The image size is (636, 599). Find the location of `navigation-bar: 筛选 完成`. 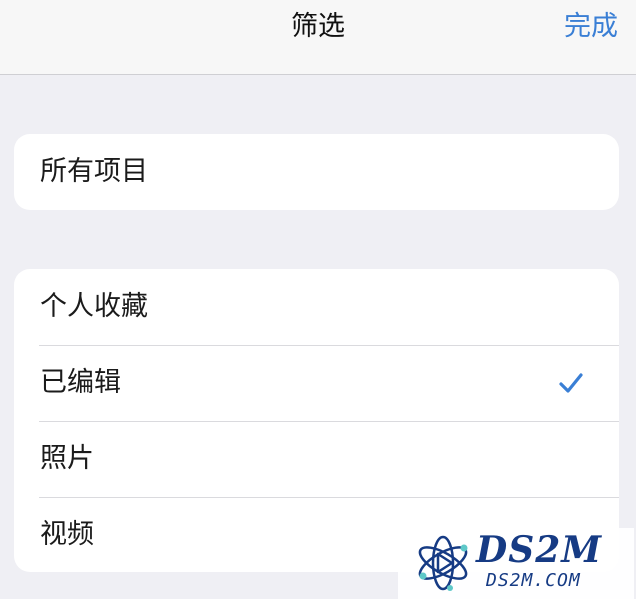

navigation-bar: 筛选 完成 is located at coordinates (318, 37).